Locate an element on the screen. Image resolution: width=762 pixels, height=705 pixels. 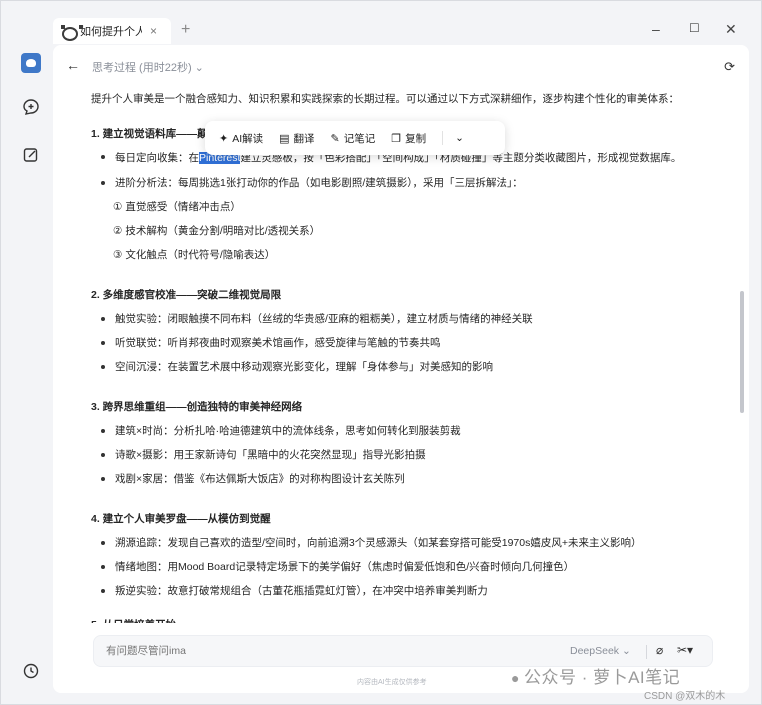
sub-item: ② 技术解构（黄金分割/明暗对比/透视关系） is located at coordinates (217, 231).